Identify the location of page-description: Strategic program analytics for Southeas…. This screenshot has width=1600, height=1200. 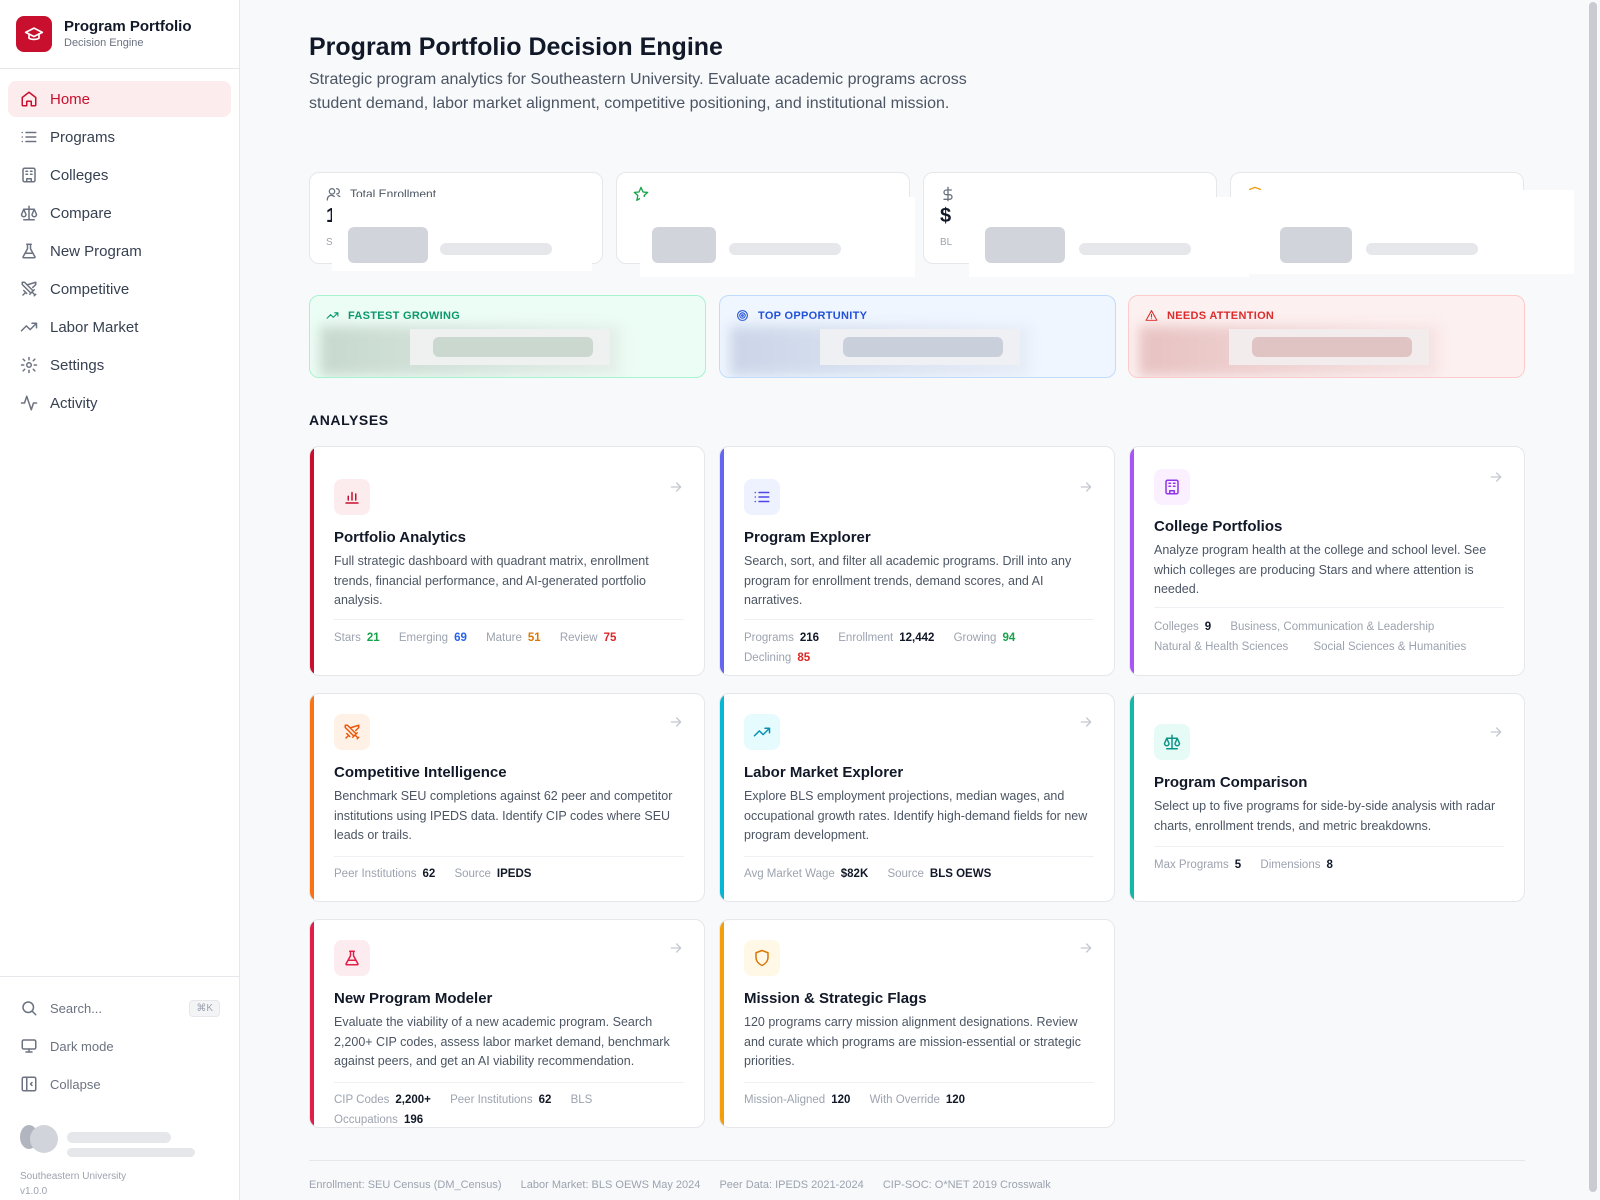
(638, 91).